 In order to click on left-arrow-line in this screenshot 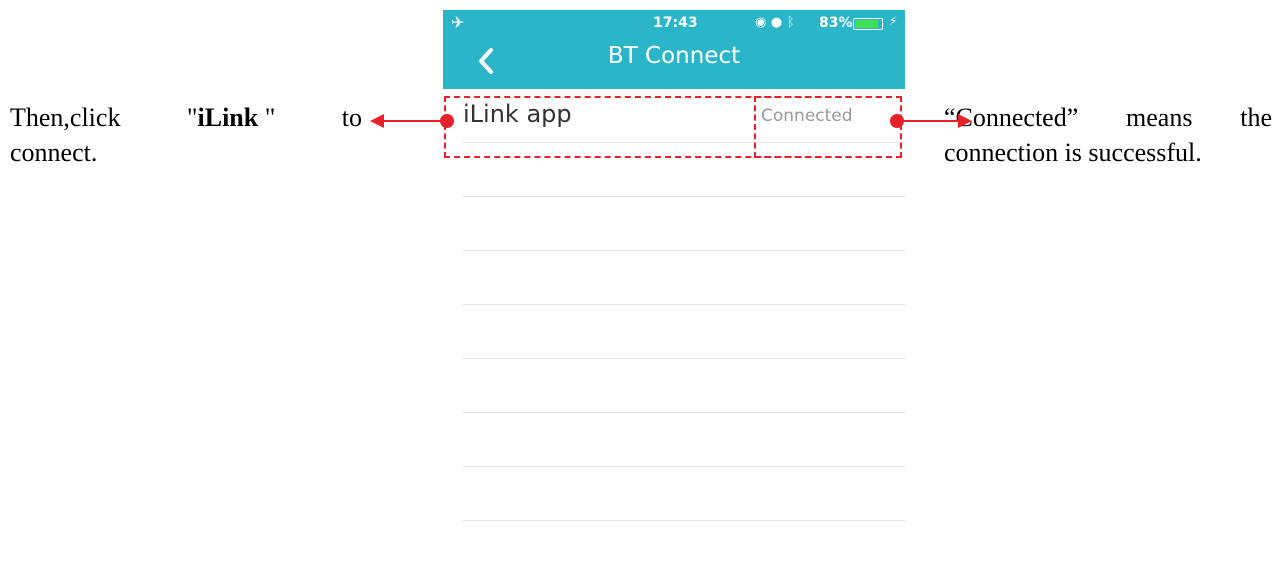, I will do `click(413, 121)`.